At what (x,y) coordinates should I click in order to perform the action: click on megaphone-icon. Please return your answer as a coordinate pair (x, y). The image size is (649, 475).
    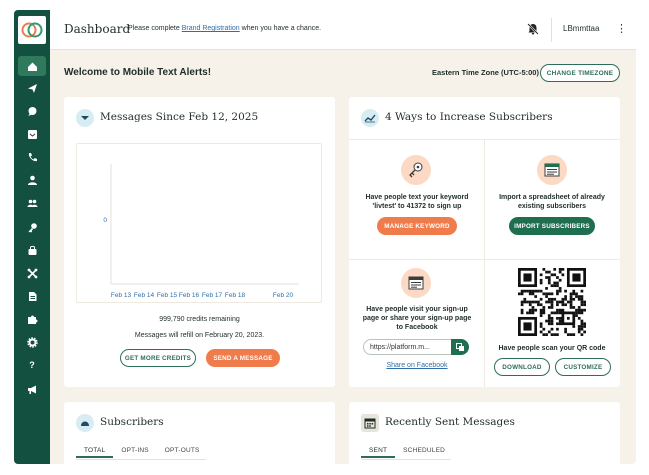
    Looking at the image, I should click on (31, 389).